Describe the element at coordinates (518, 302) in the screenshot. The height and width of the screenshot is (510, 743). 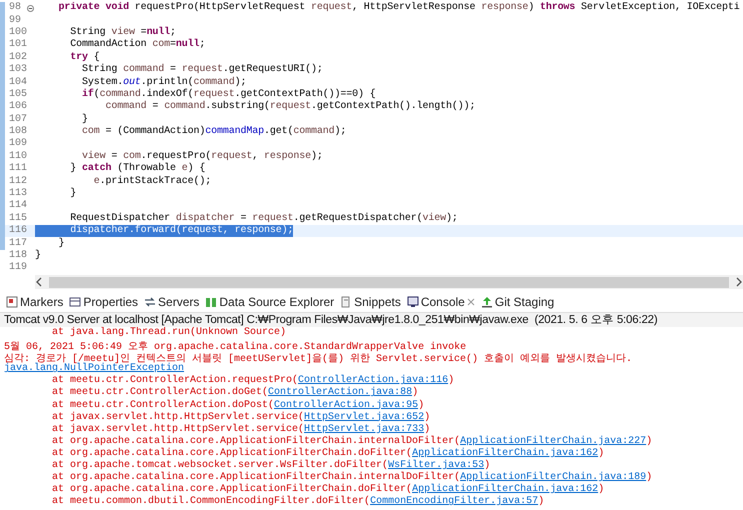
I see `view-tab: Git Staging` at that location.